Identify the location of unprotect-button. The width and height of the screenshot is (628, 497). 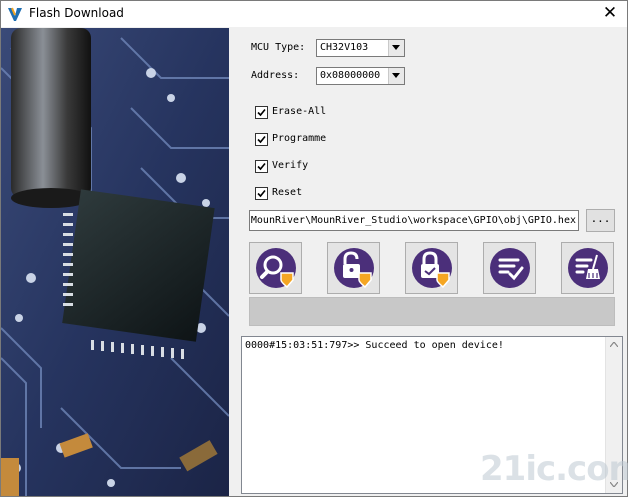
(353, 268).